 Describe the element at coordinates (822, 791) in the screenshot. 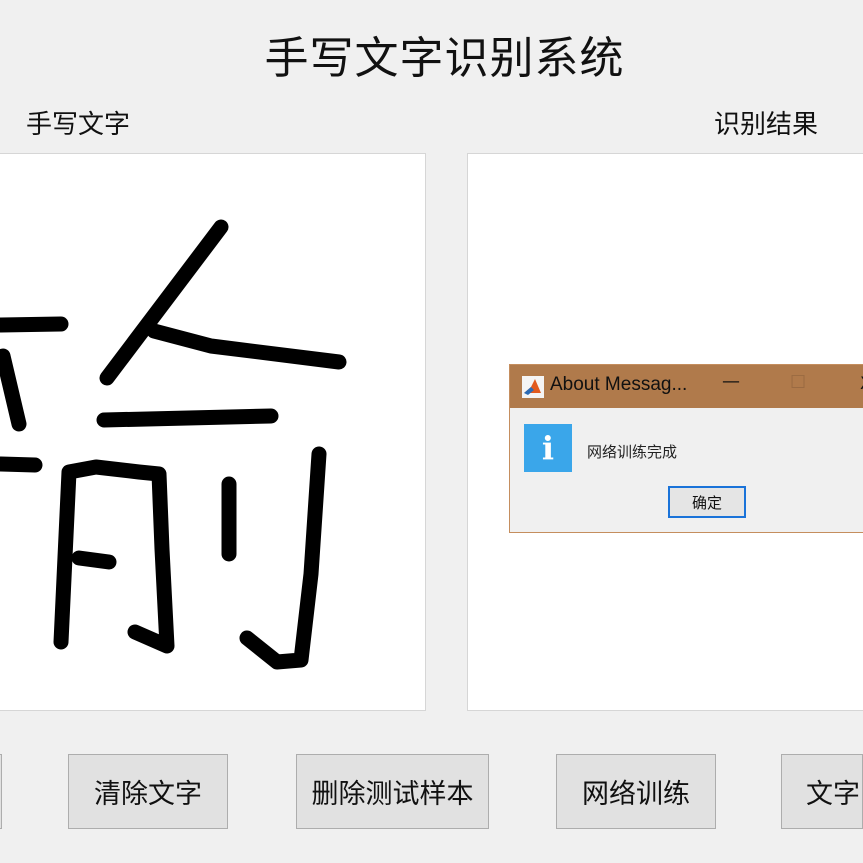

I see `recognize-text-button: 文字` at that location.